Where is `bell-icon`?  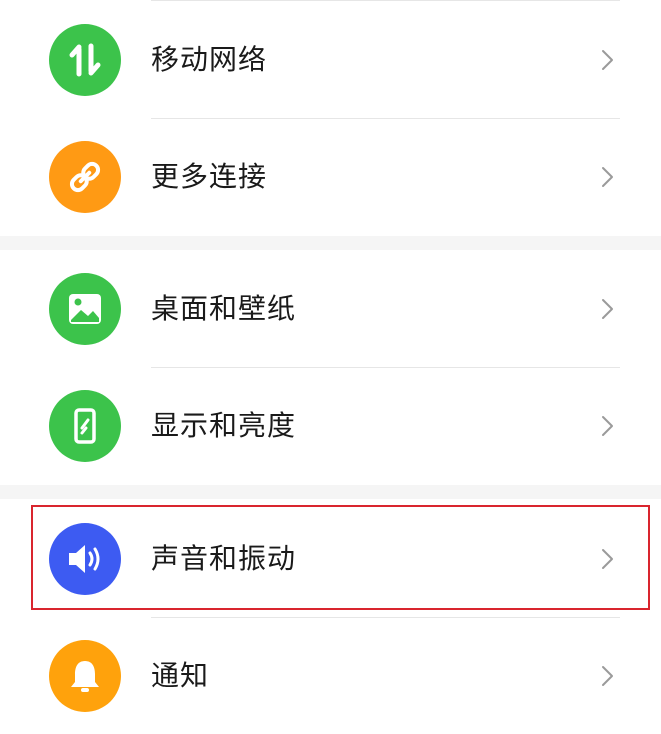 bell-icon is located at coordinates (85, 676).